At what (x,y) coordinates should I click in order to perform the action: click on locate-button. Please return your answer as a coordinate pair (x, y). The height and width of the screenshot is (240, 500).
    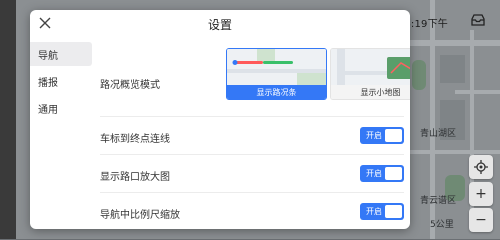
    Looking at the image, I should click on (481, 167).